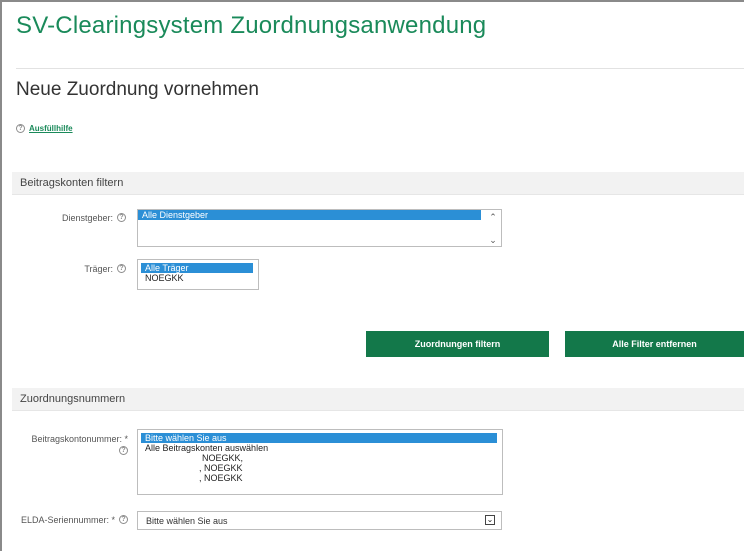  What do you see at coordinates (73, 269) in the screenshot?
I see `traeger-label-row: Träger: ?` at bounding box center [73, 269].